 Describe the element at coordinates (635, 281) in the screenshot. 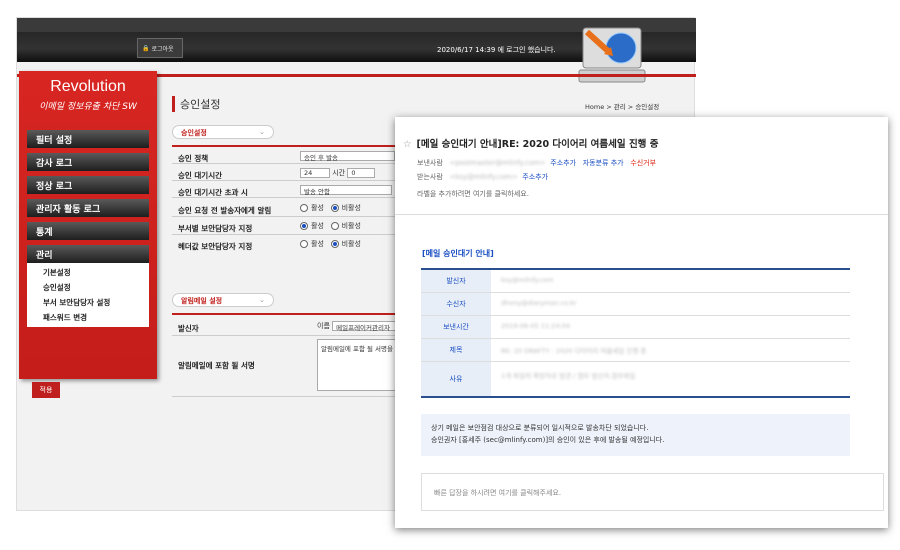

I see `table-row: 발신자 ksy@mlinfy.com` at that location.